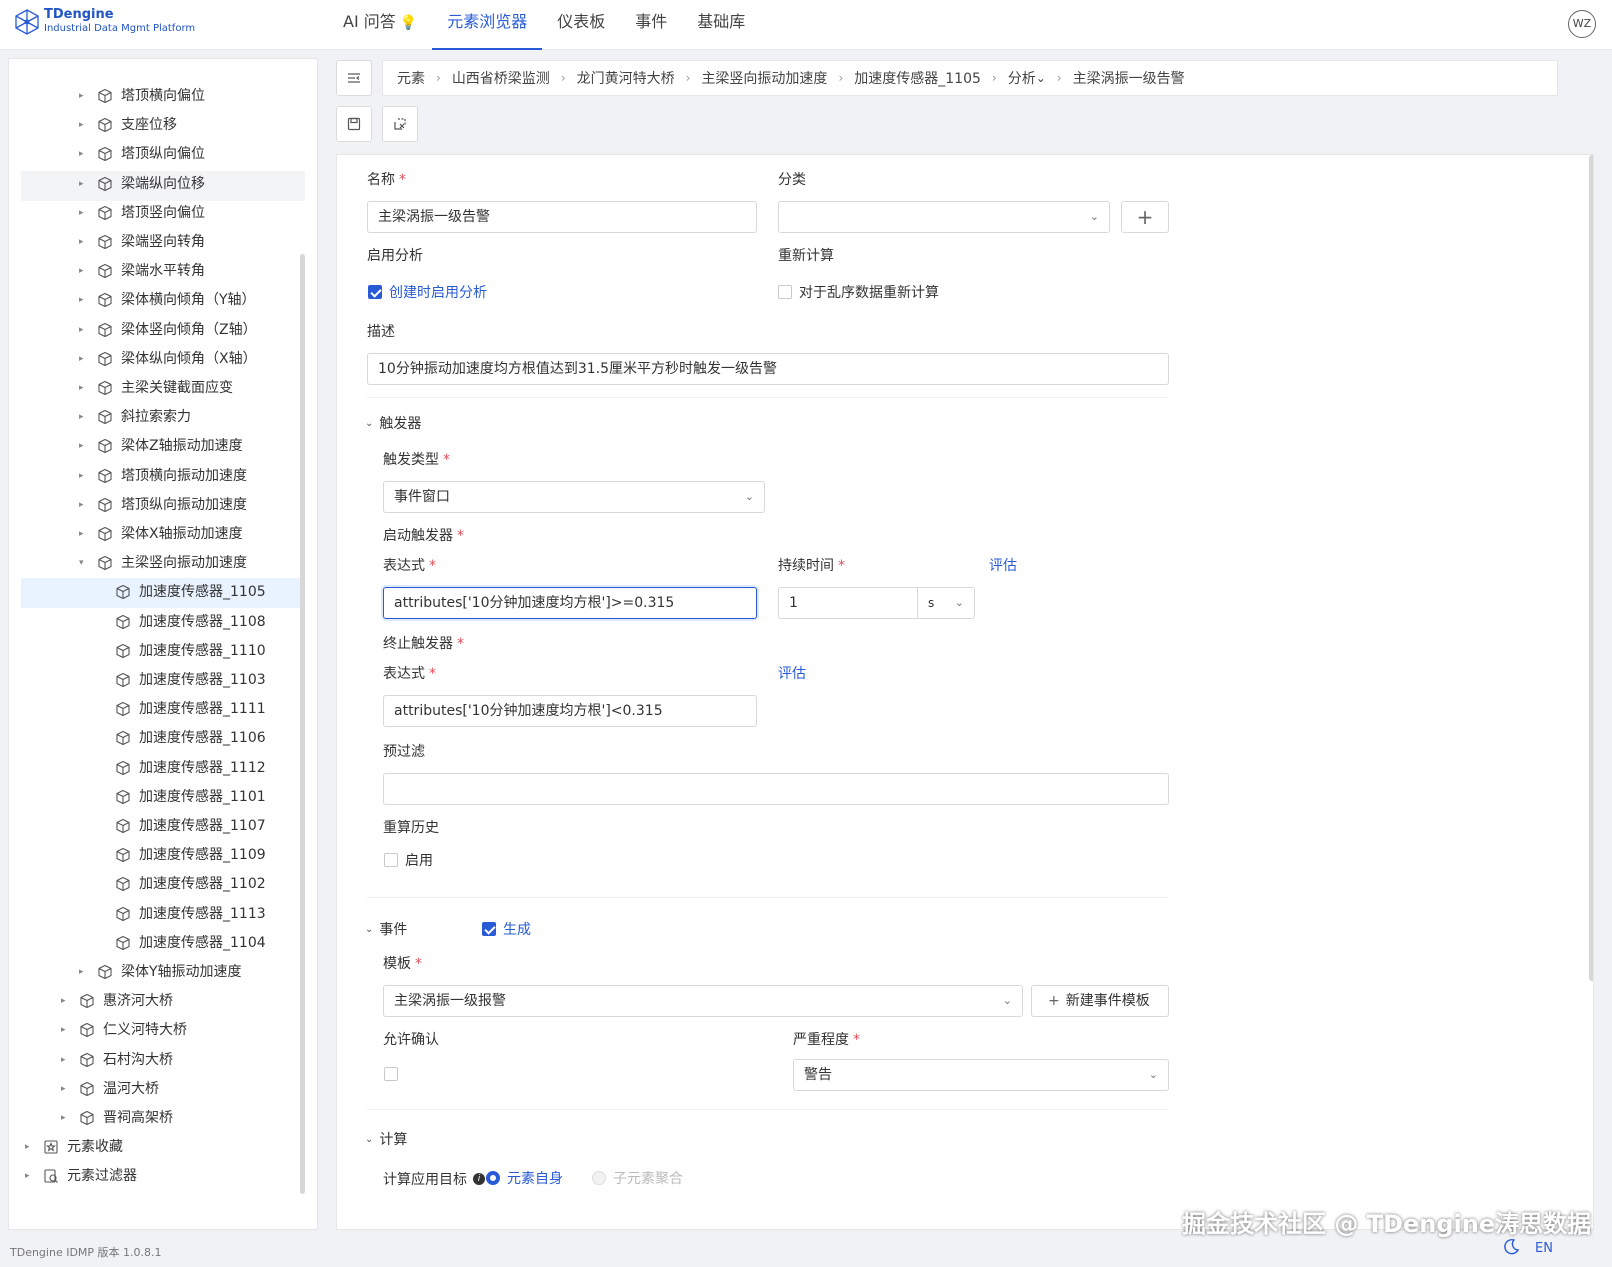  What do you see at coordinates (400, 124) in the screenshot?
I see `discard-button` at bounding box center [400, 124].